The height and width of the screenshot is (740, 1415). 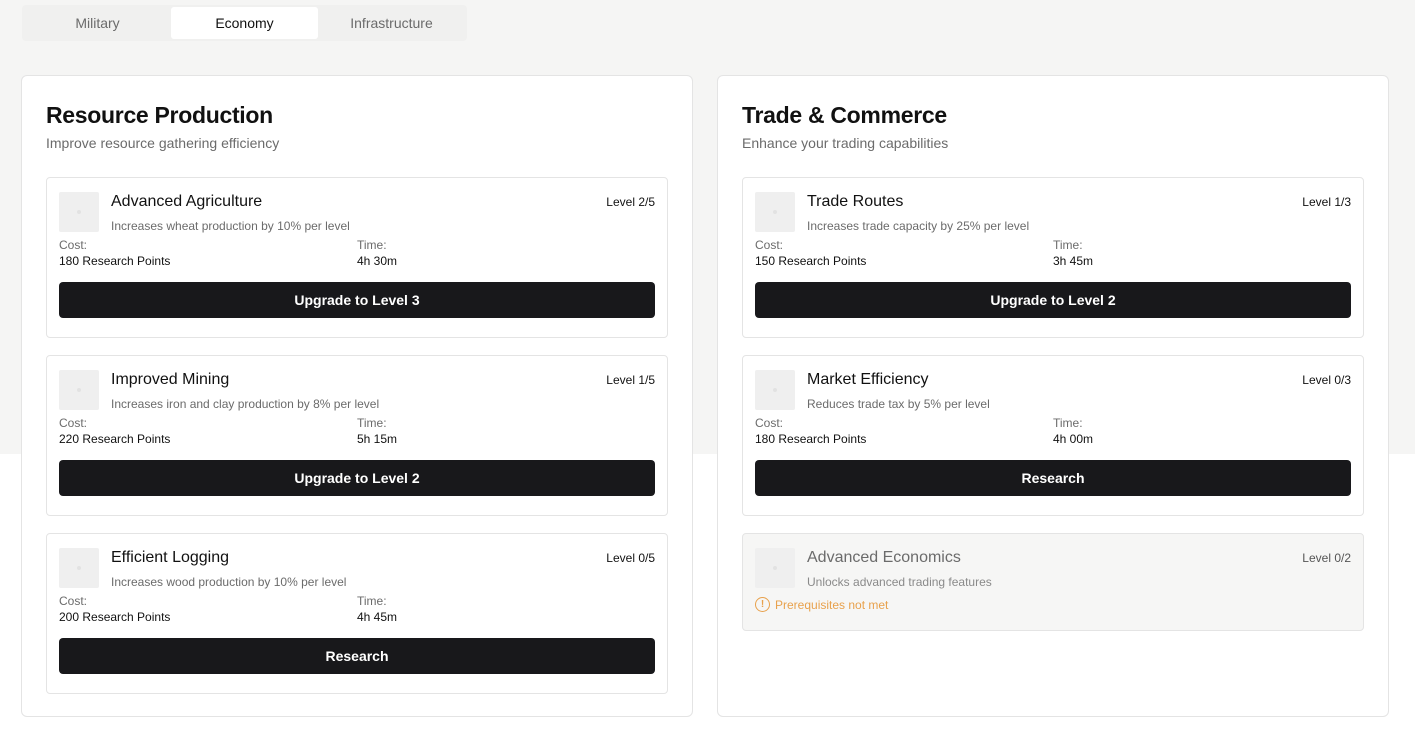 What do you see at coordinates (97, 23) in the screenshot?
I see `tab-military: Military` at bounding box center [97, 23].